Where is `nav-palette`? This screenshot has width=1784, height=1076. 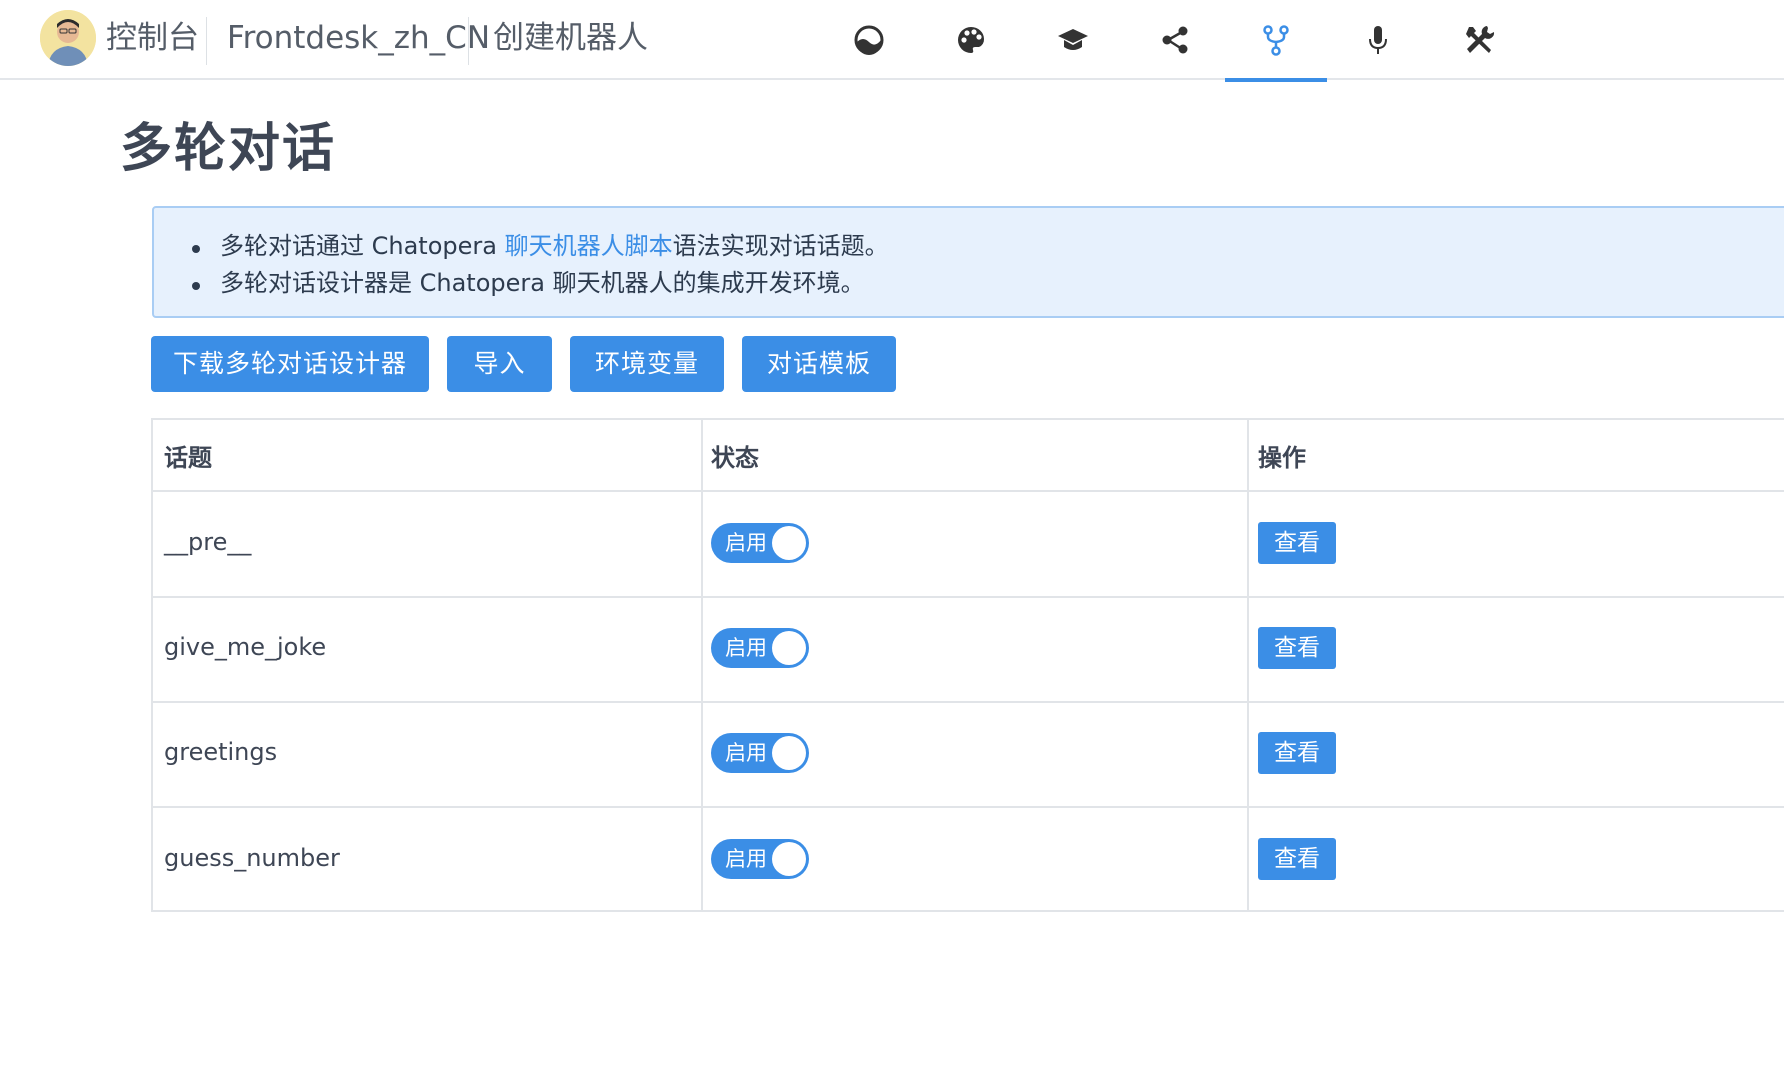 nav-palette is located at coordinates (971, 40).